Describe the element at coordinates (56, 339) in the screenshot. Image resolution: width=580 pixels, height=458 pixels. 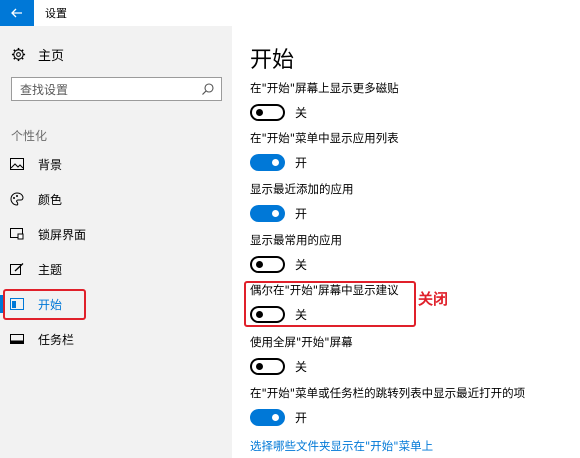
I see `sidebar-item-label: 任务栏` at that location.